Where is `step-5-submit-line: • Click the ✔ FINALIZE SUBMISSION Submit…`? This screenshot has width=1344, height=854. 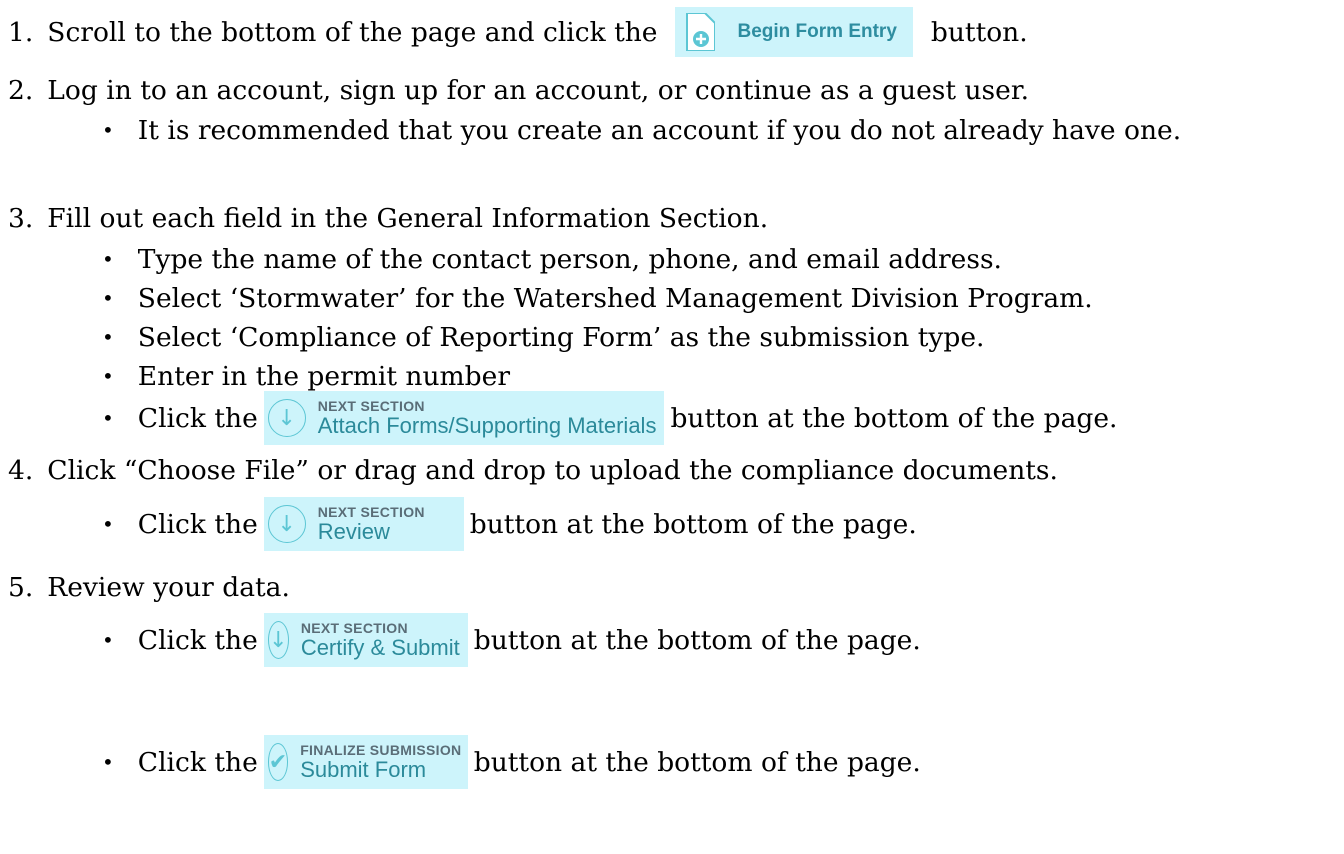 step-5-submit-line: • Click the ✔ FINALIZE SUBMISSION Submit… is located at coordinates (511, 762).